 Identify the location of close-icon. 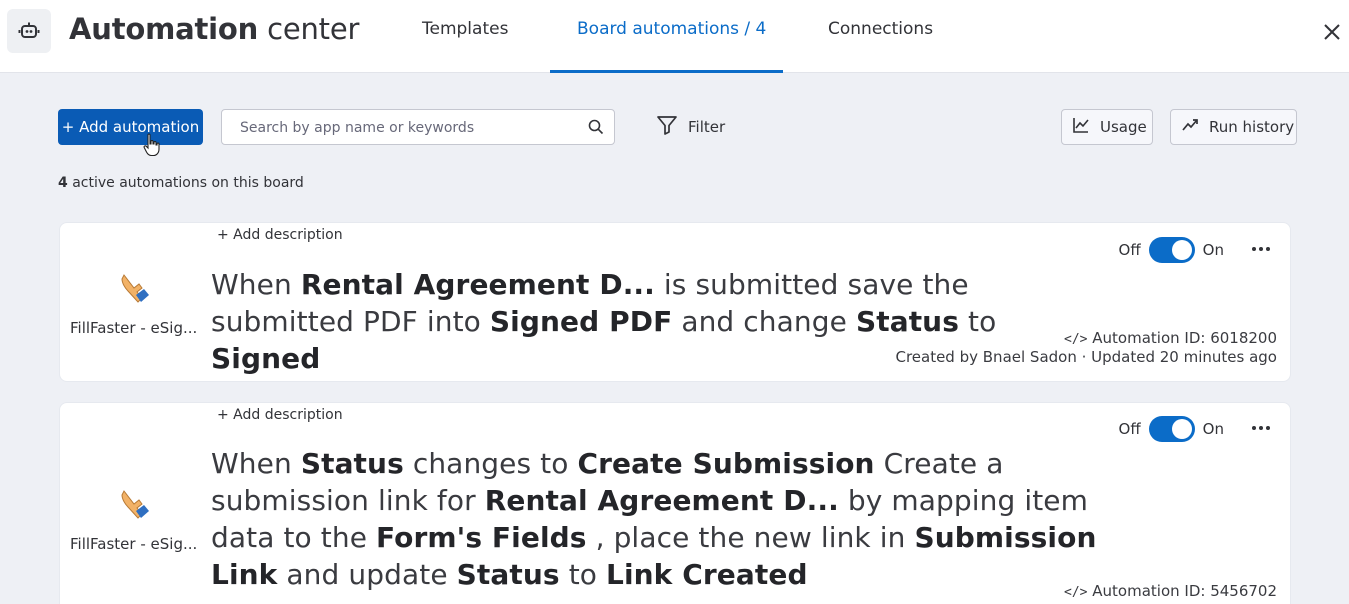
(1332, 32).